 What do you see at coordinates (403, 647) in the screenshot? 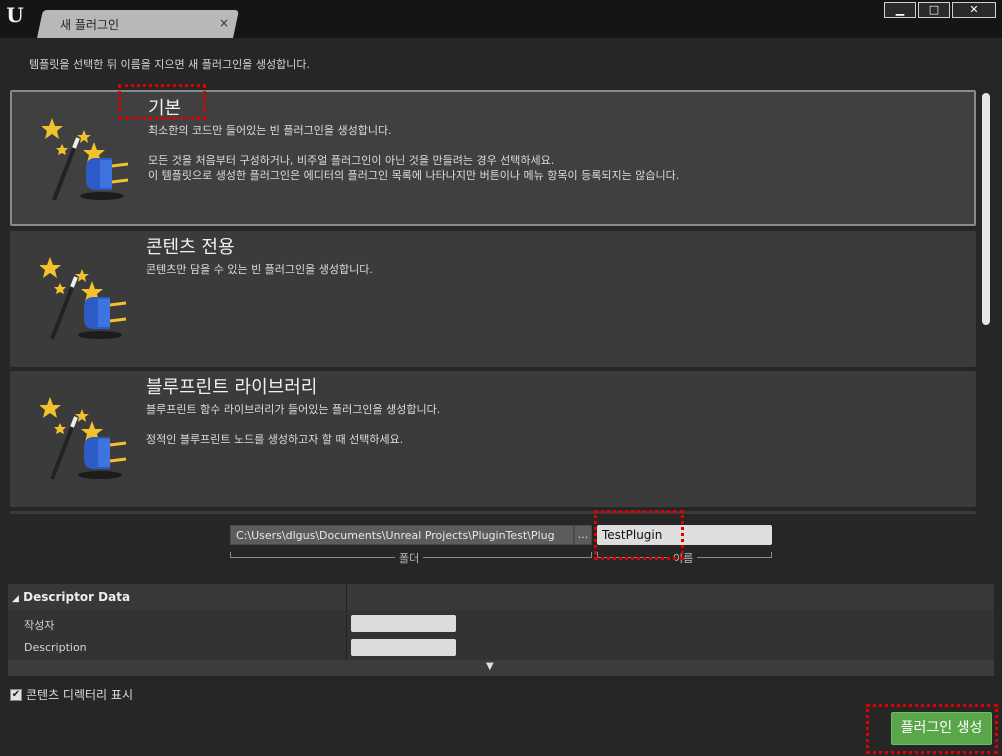
I see `description-input` at bounding box center [403, 647].